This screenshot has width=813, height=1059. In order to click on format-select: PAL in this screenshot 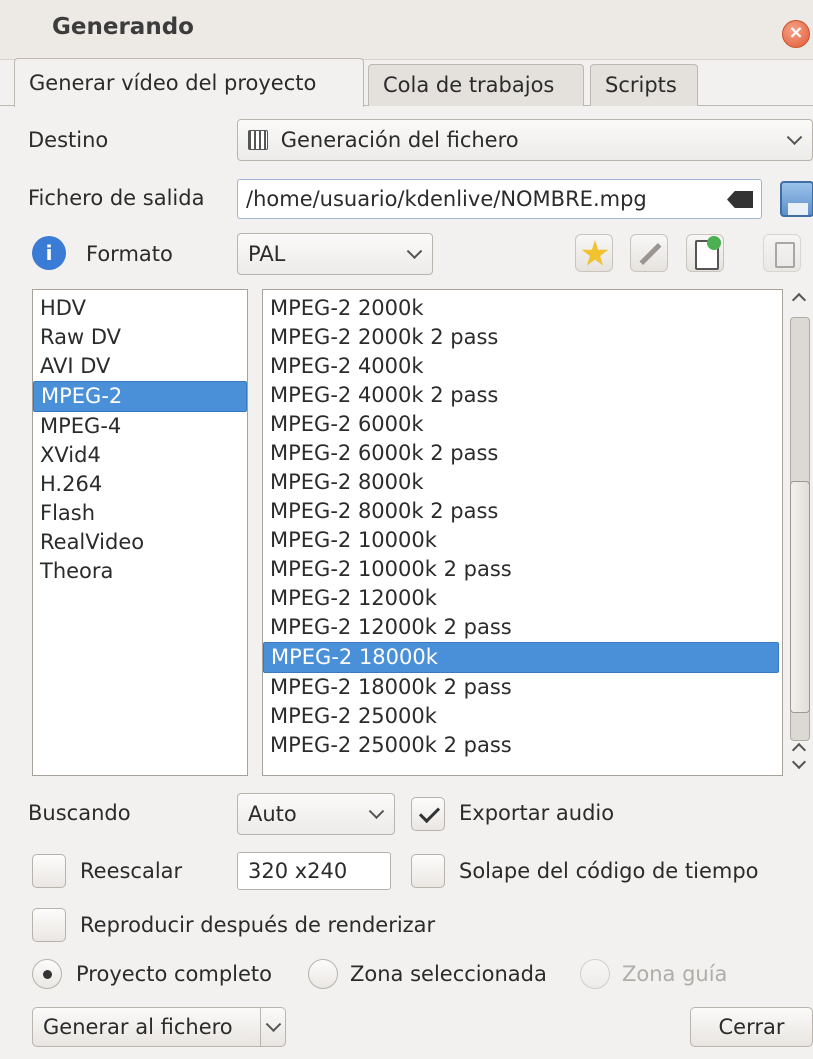, I will do `click(335, 254)`.